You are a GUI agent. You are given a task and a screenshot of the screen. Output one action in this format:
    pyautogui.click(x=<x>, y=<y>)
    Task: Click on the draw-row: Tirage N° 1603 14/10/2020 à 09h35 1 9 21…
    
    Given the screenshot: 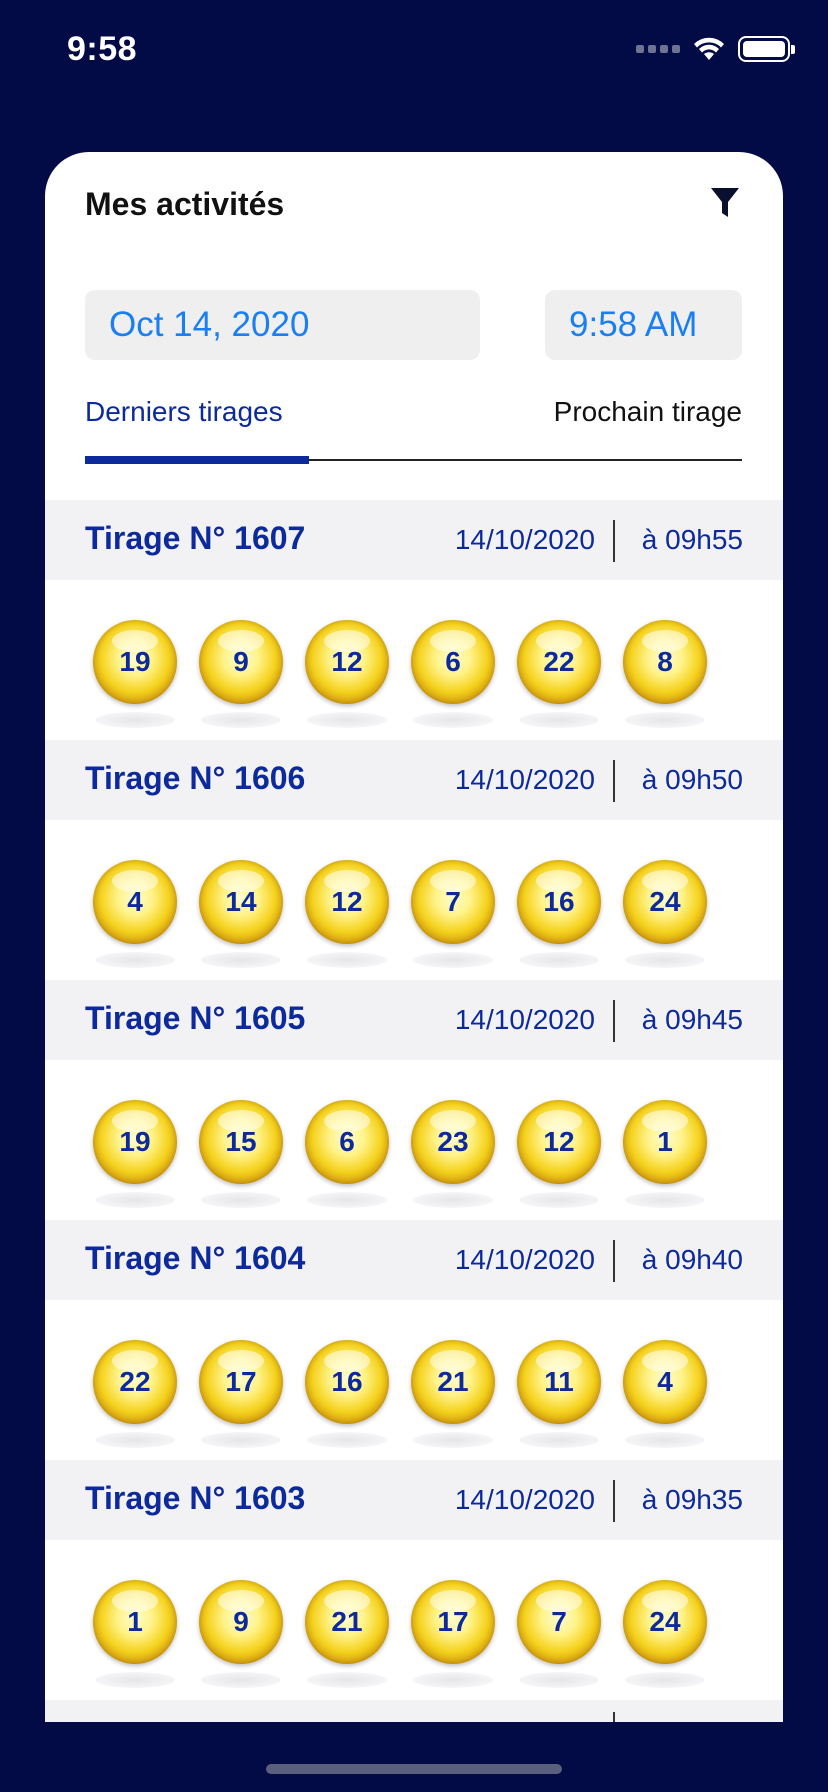 What is the action you would take?
    pyautogui.click(x=414, y=1580)
    